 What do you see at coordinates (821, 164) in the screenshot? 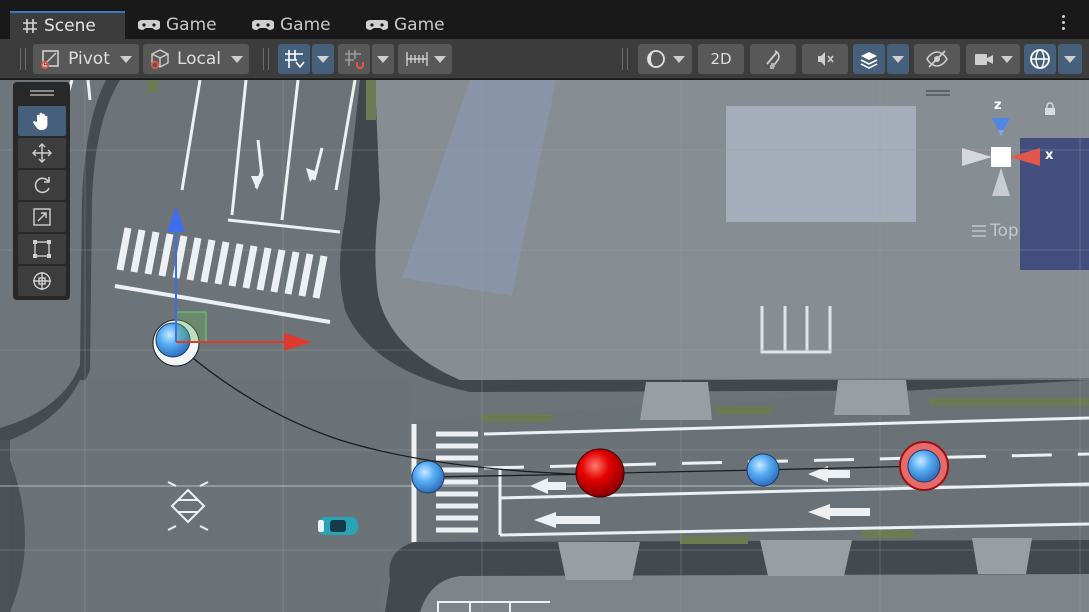
I see `building-footprint` at bounding box center [821, 164].